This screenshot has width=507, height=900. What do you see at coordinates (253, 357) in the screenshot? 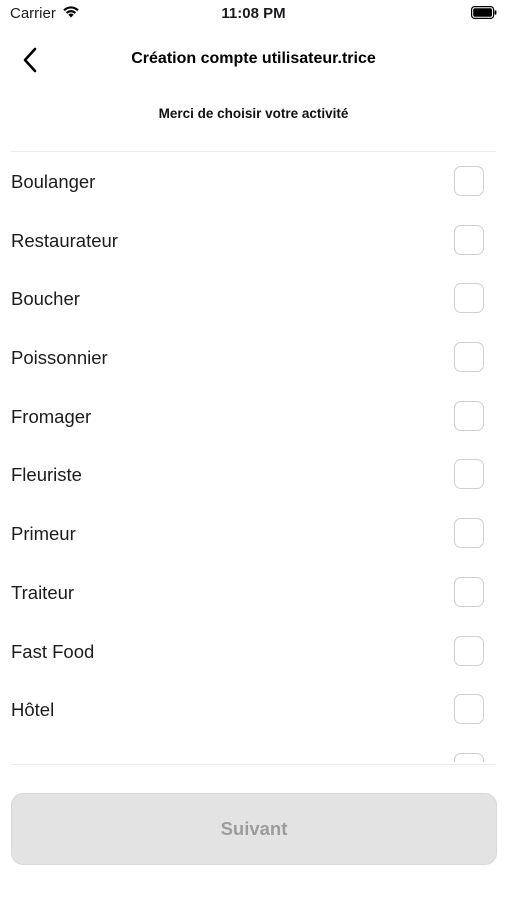
I see `activity-row: Poissonnier` at bounding box center [253, 357].